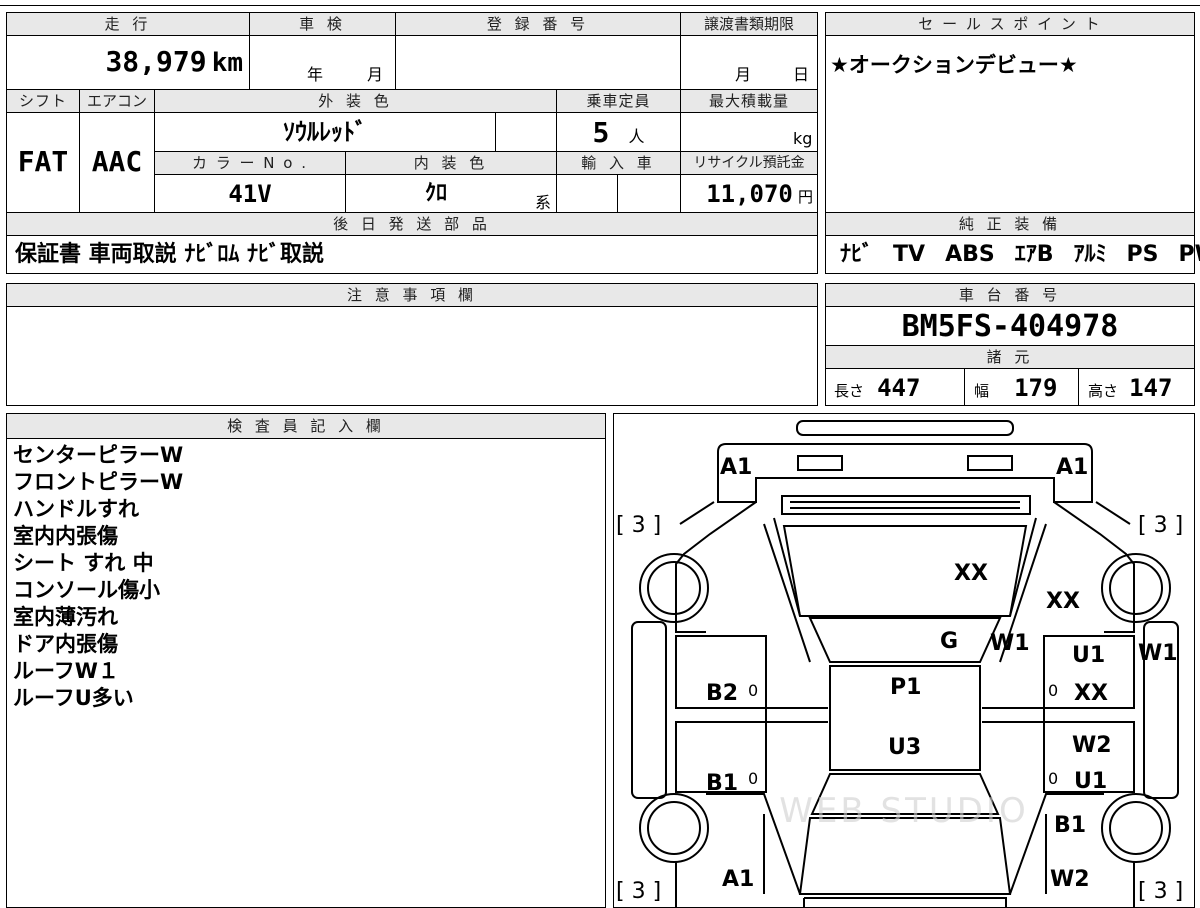  What do you see at coordinates (1053, 690) in the screenshot?
I see `mark-door-fr-zero: 0` at bounding box center [1053, 690].